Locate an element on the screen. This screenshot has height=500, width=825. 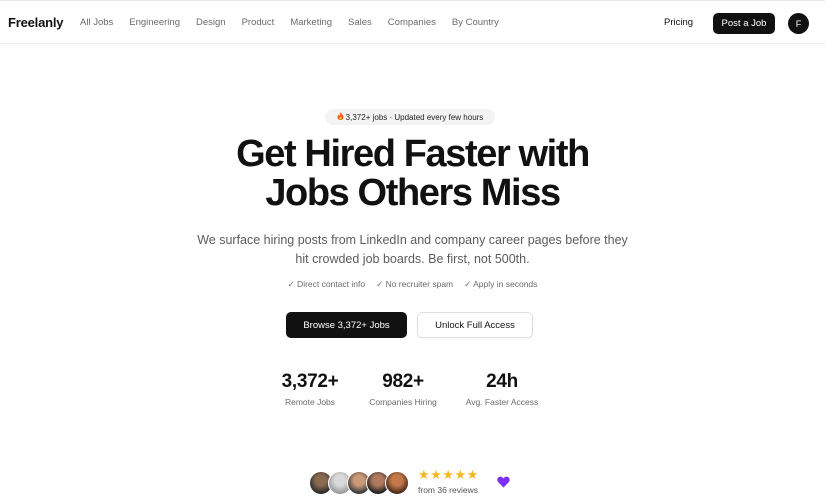
stat-companies-hiring: 982+ Companies Hiring is located at coordinates (403, 389).